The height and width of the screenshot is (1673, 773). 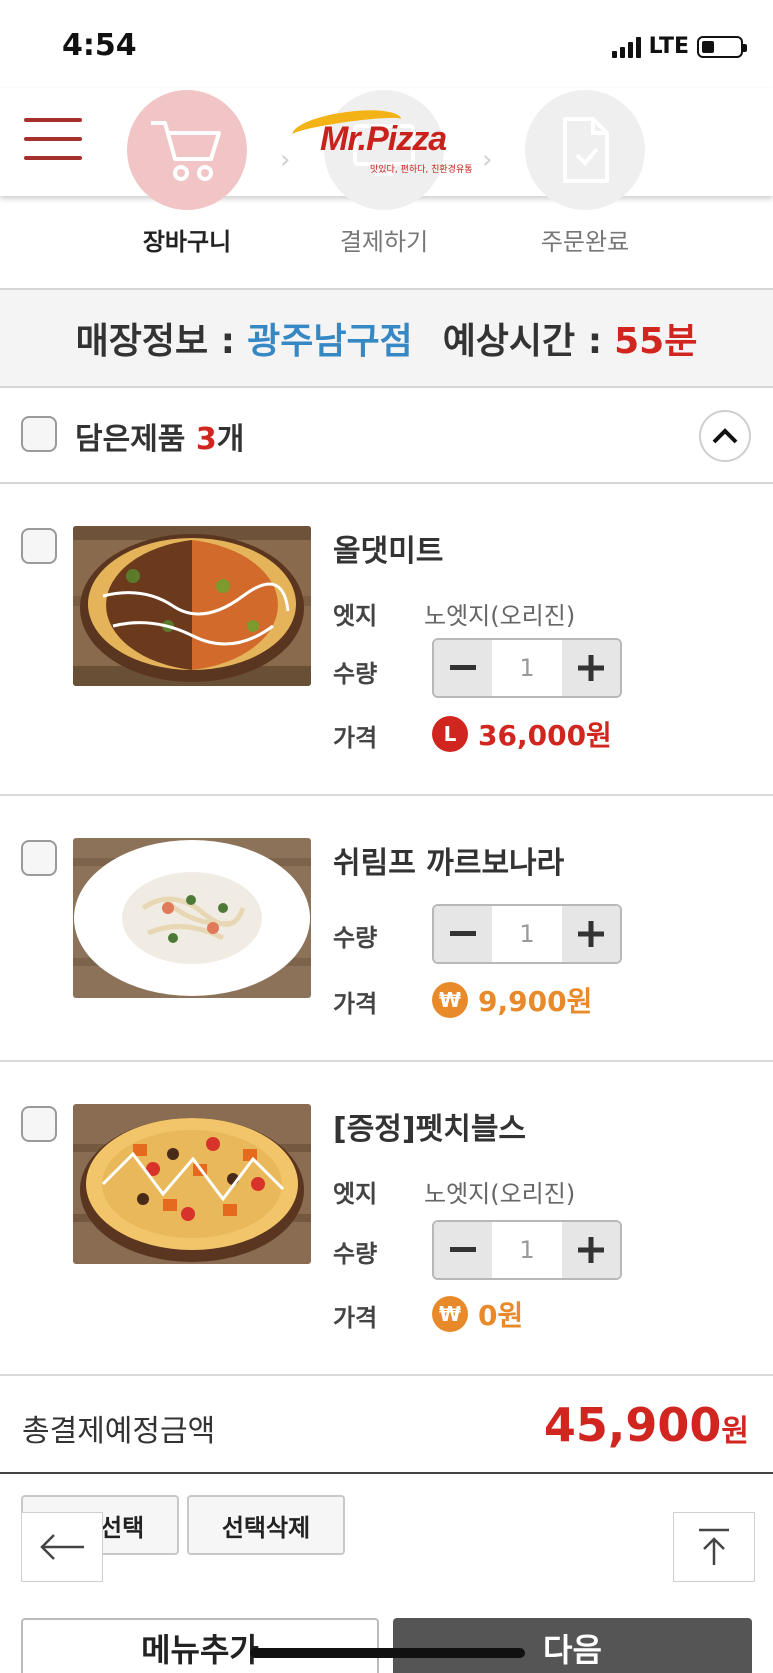 I want to click on cart-icon, so click(x=186, y=151).